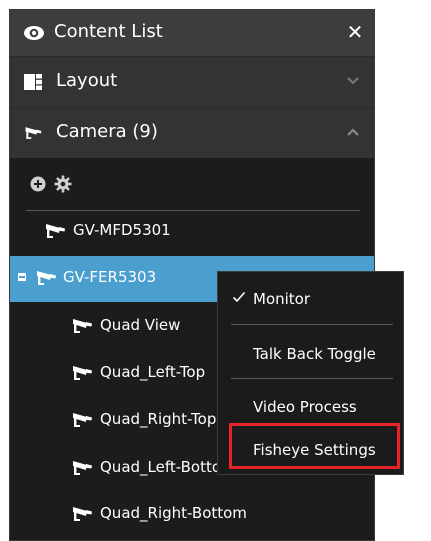 This screenshot has width=431, height=541. What do you see at coordinates (33, 82) in the screenshot?
I see `grid-layout-icon` at bounding box center [33, 82].